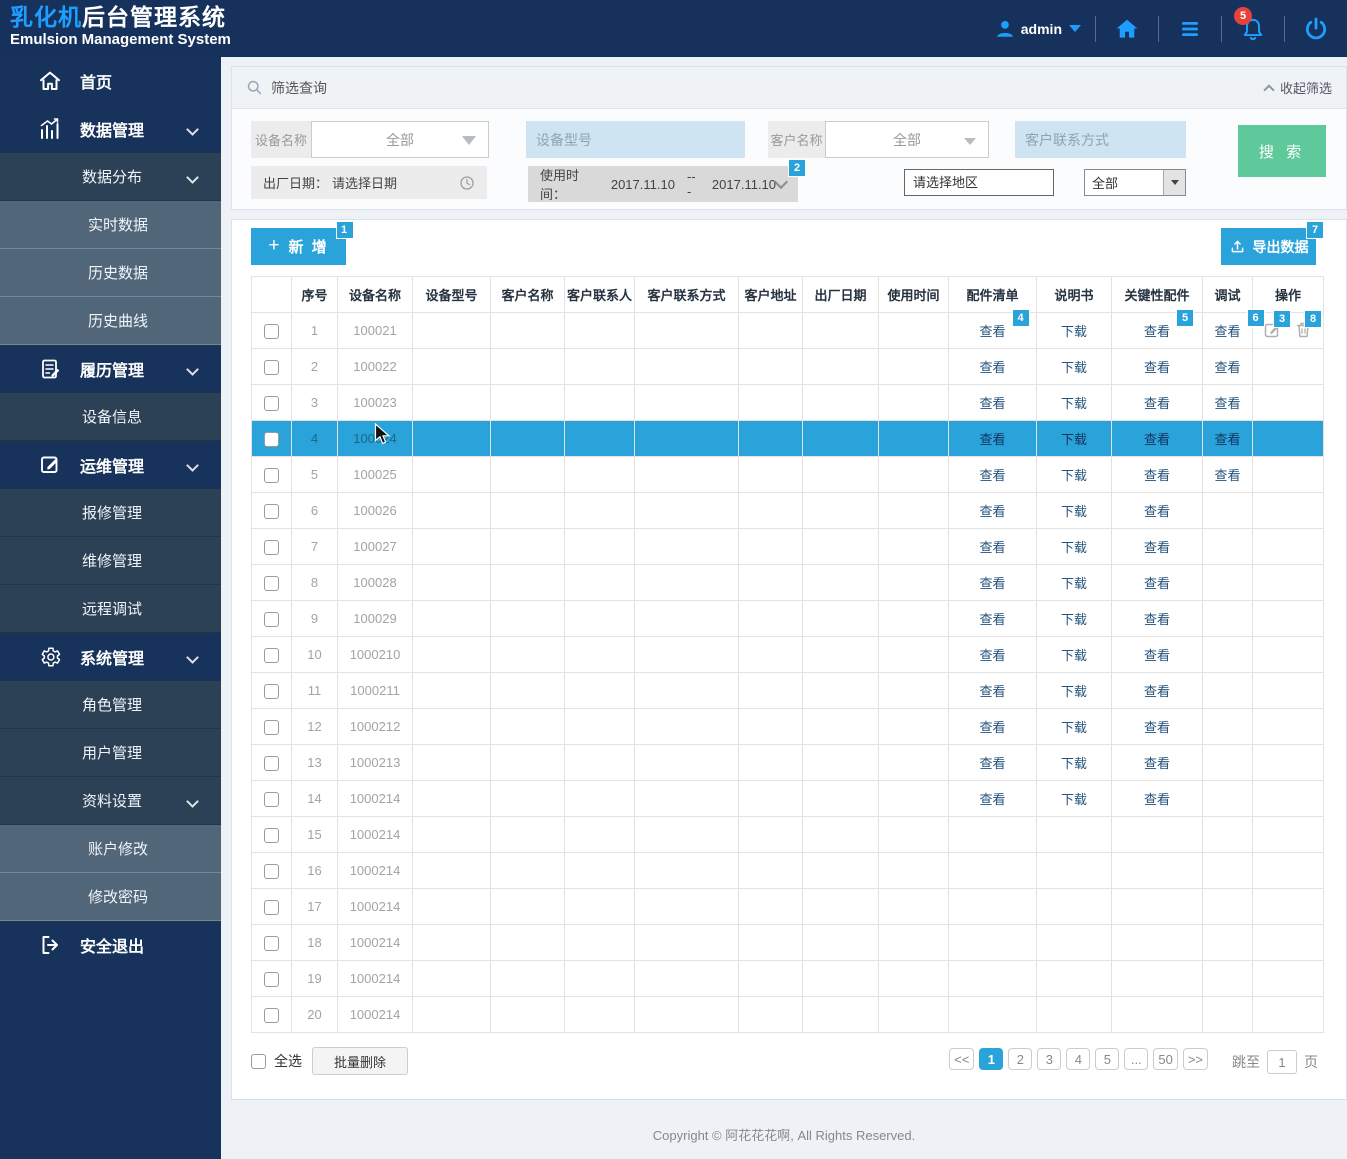 This screenshot has height=1159, width=1347. Describe the element at coordinates (1049, 1059) in the screenshot. I see `page-button-3: 3` at that location.